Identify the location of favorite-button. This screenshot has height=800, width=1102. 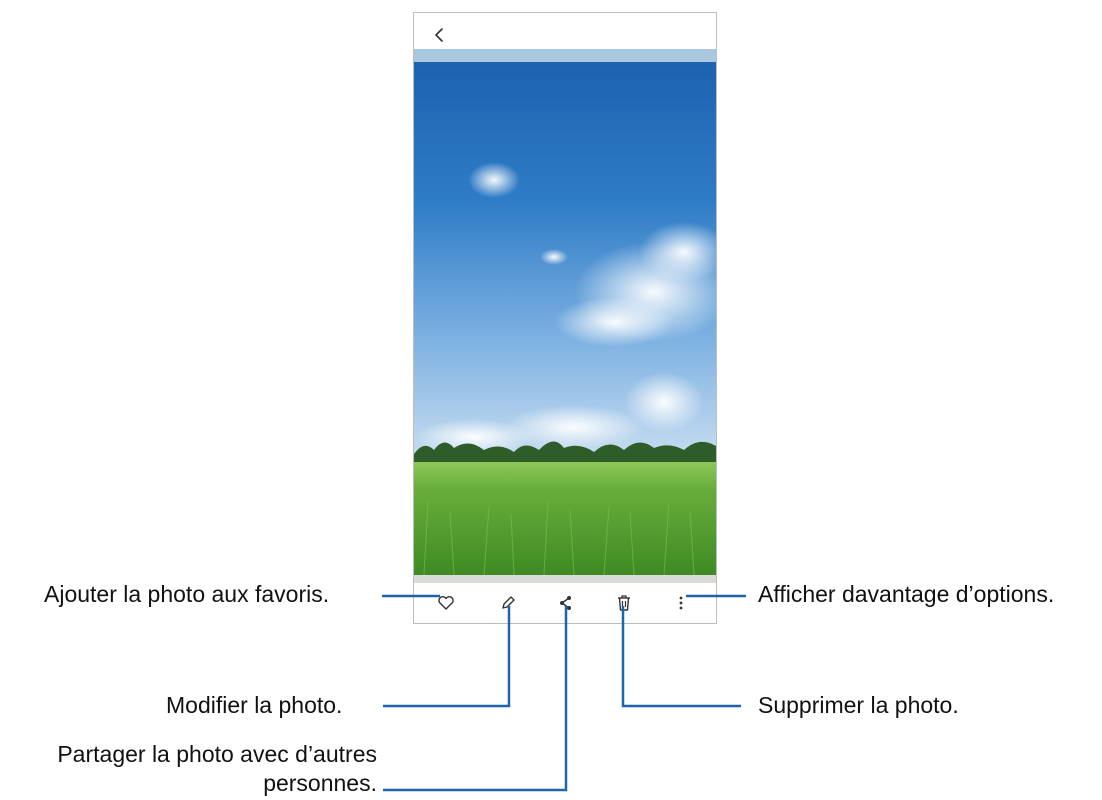
(446, 603).